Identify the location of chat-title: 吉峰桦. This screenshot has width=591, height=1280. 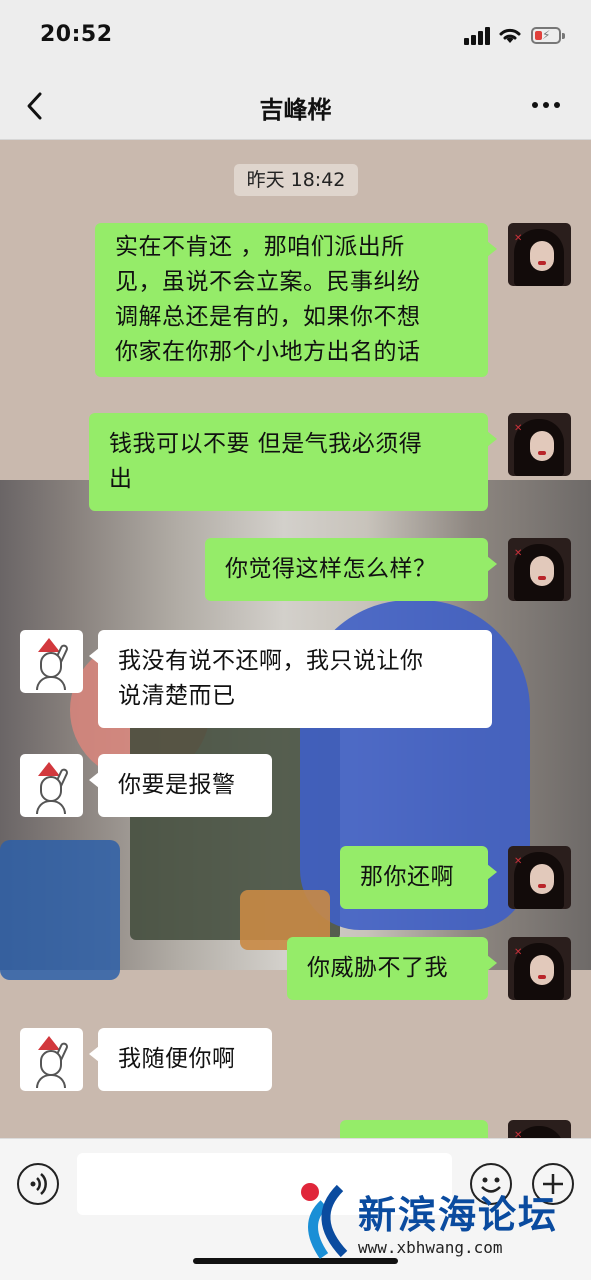
(295, 110).